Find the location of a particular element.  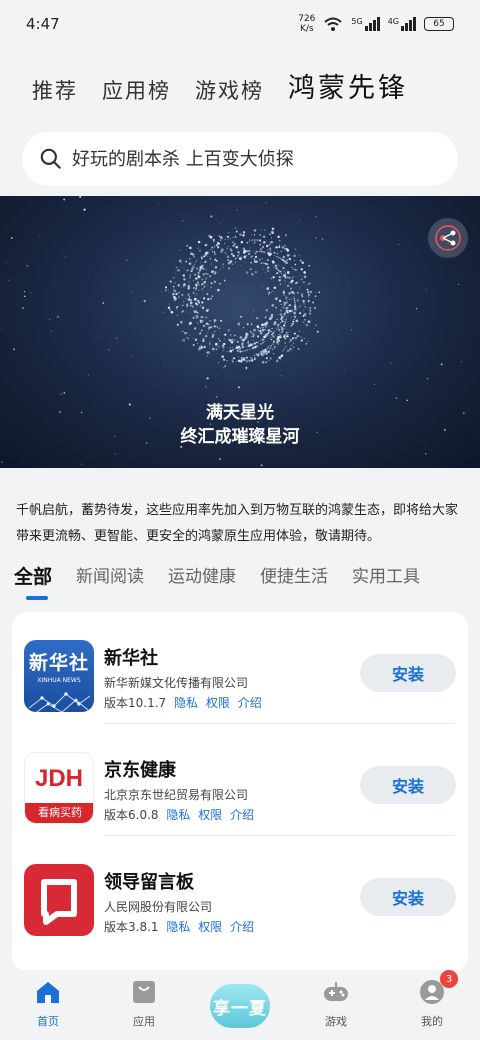

tab-game-rank: 游戏榜 is located at coordinates (229, 90).